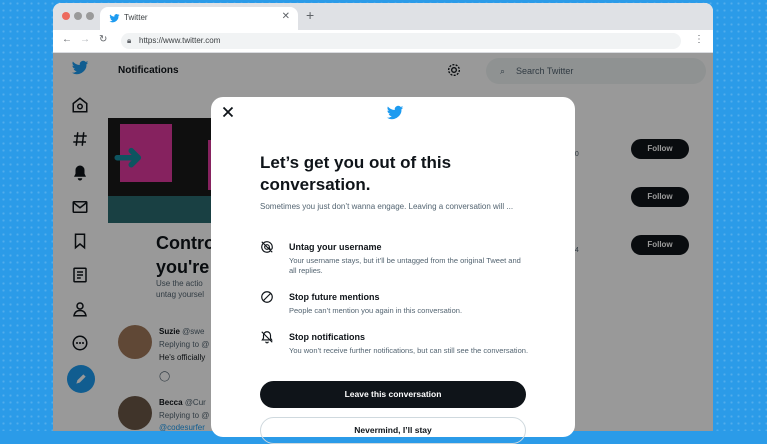  Describe the element at coordinates (334, 297) in the screenshot. I see `option-title: Stop future mentions` at that location.